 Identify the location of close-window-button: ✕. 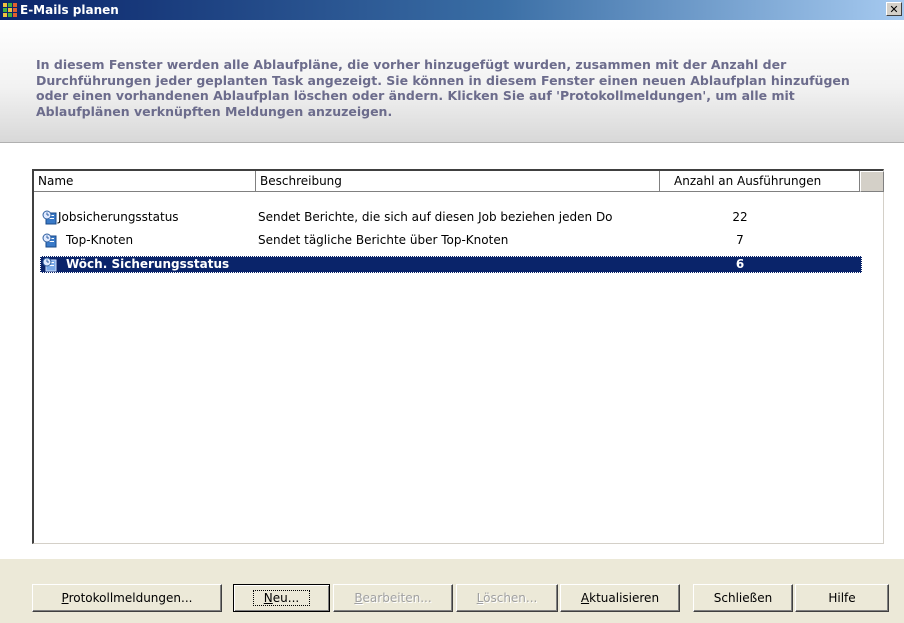
(894, 9).